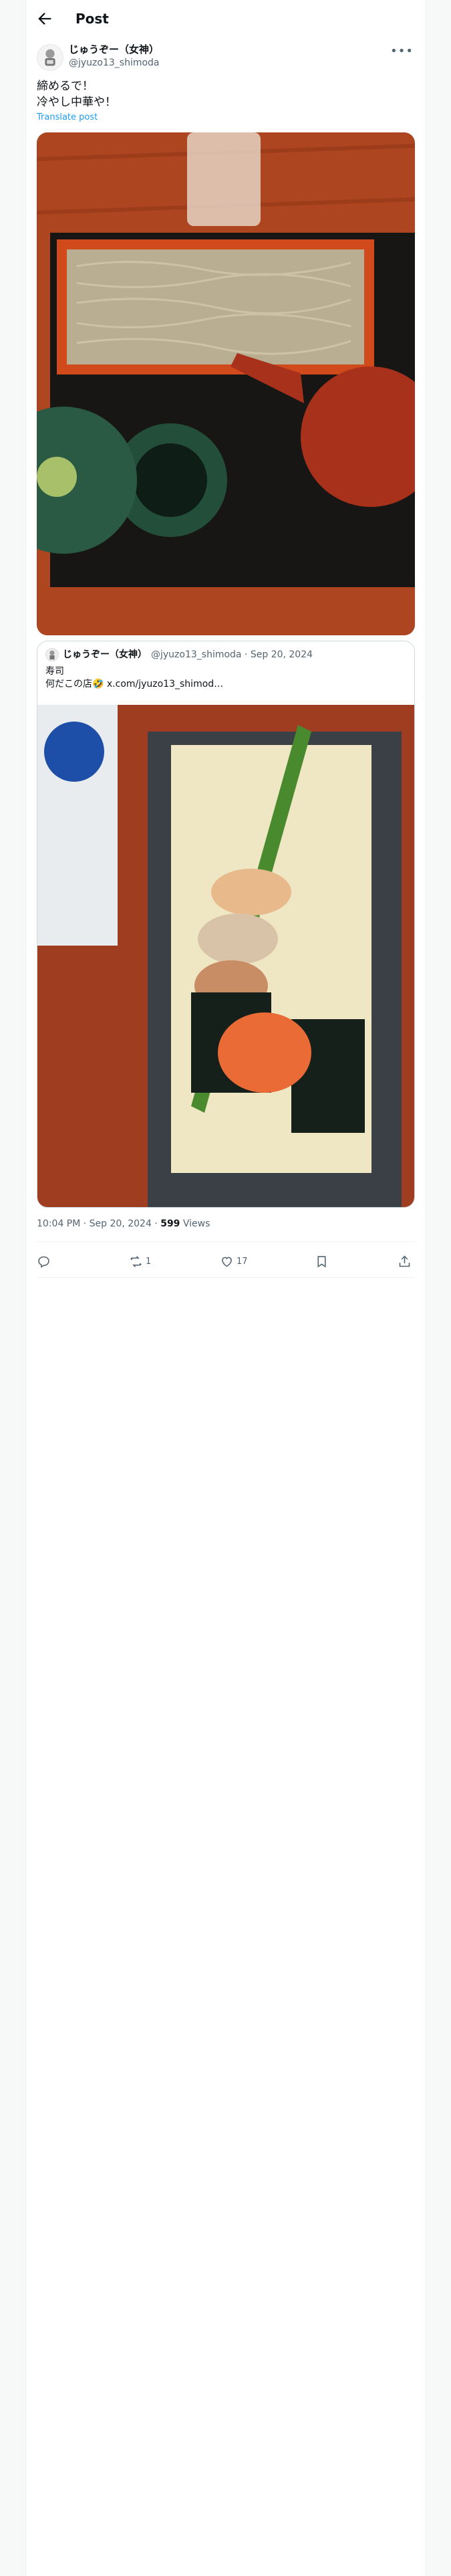 The height and width of the screenshot is (2576, 451). I want to click on reply-icon, so click(43, 1262).